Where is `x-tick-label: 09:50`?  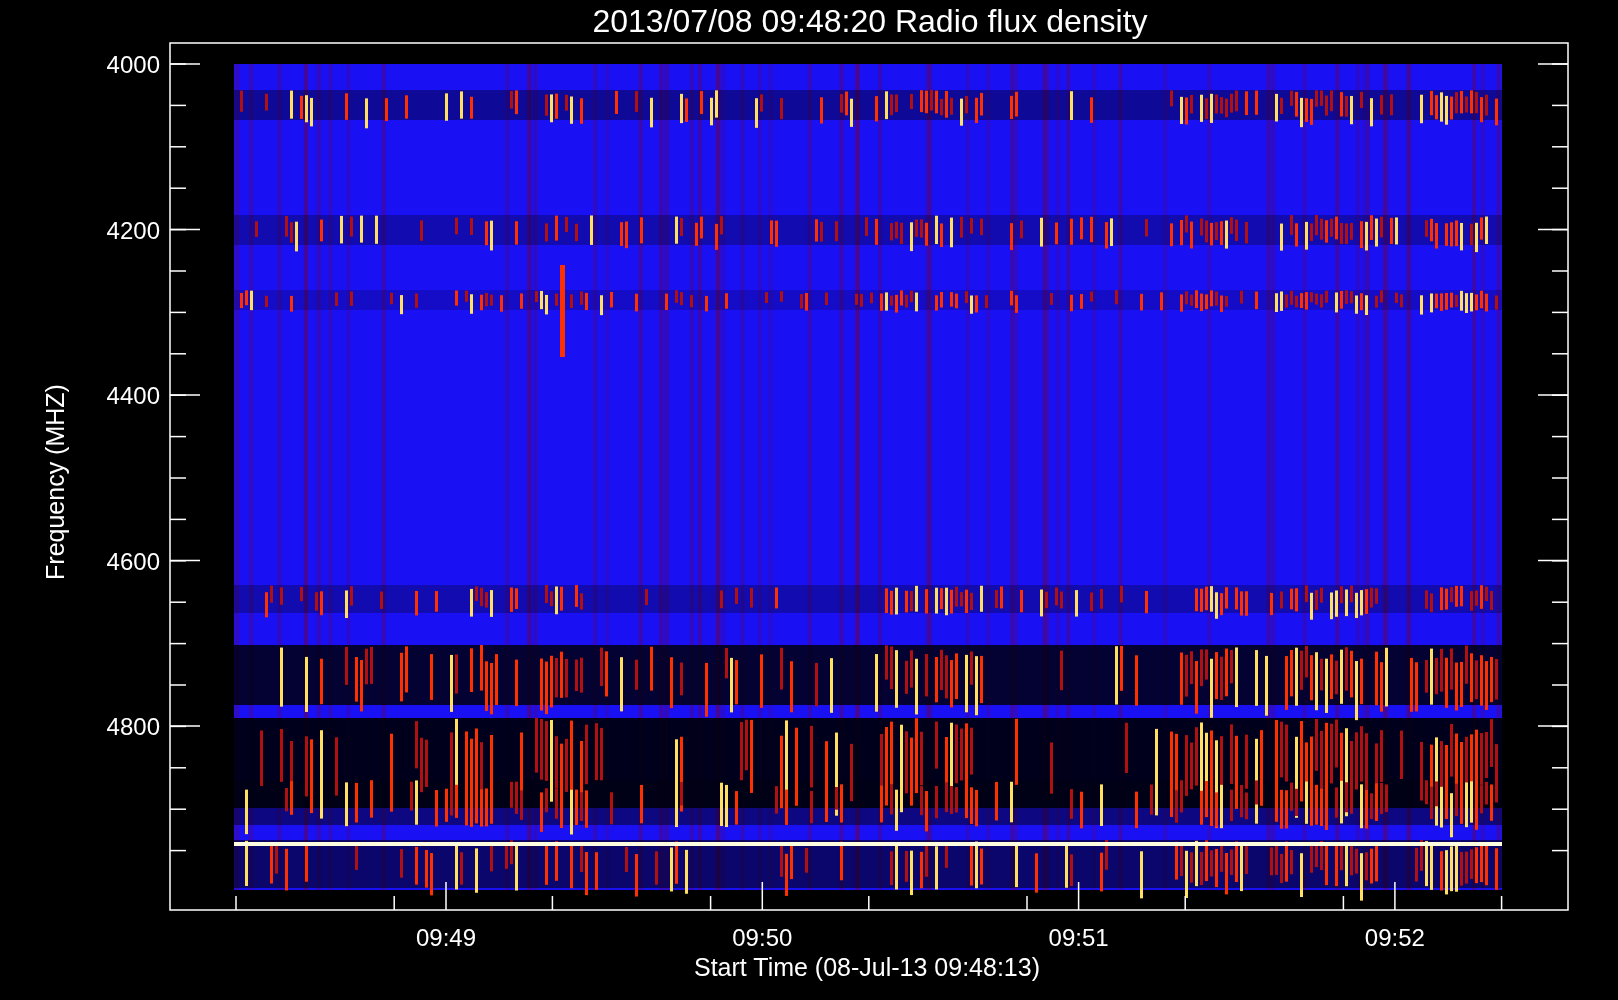 x-tick-label: 09:50 is located at coordinates (762, 937).